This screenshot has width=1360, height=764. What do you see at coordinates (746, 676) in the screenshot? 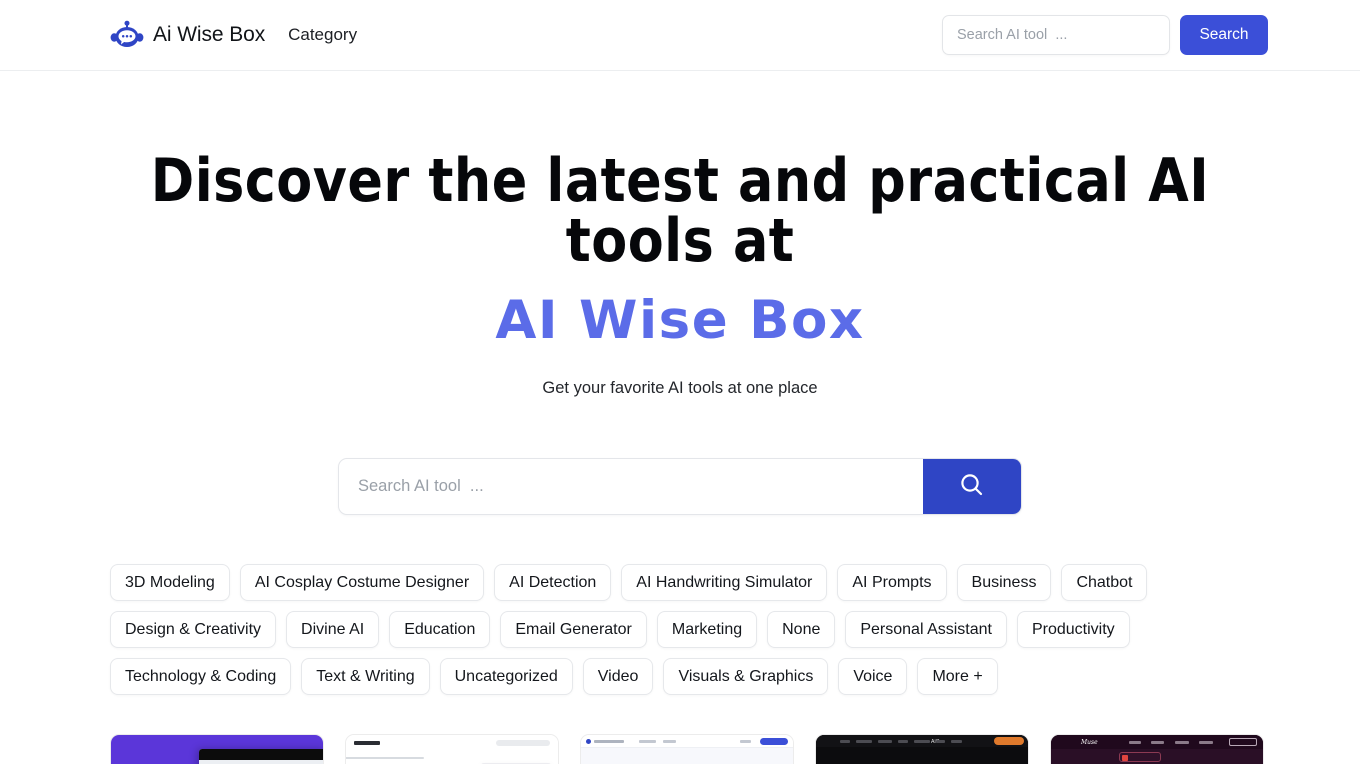
I see `tag-visuals-graphics: Visuals & Graphics` at bounding box center [746, 676].